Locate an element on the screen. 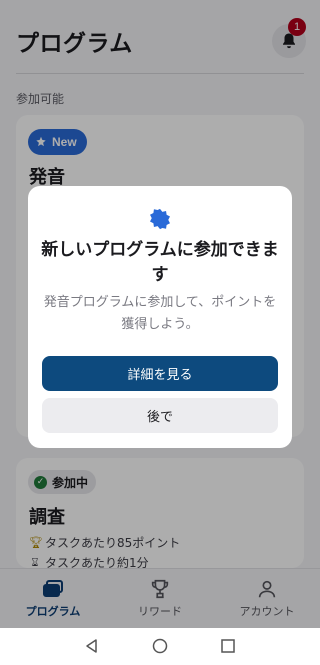 This screenshot has height=665, width=320. dialog-title: 新しいプログラムに参加できます is located at coordinates (160, 262).